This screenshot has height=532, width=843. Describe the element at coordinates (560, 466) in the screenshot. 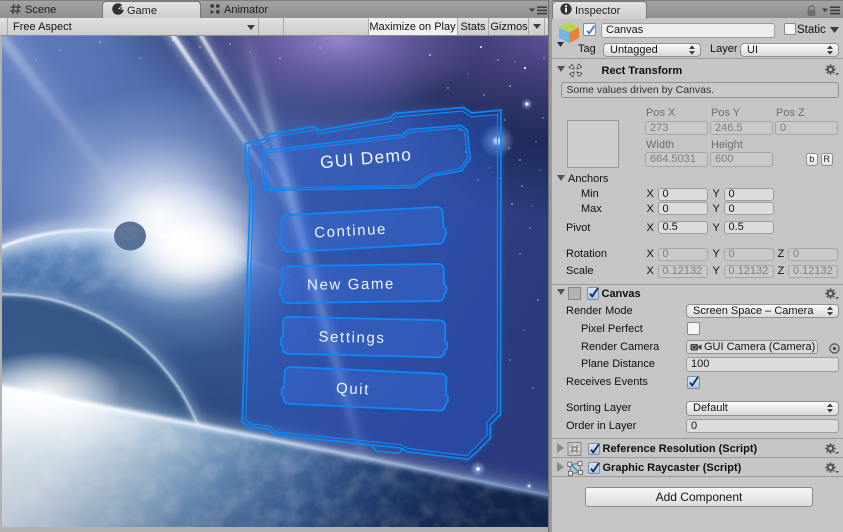

I see `graphic-raycaster-foldout` at that location.